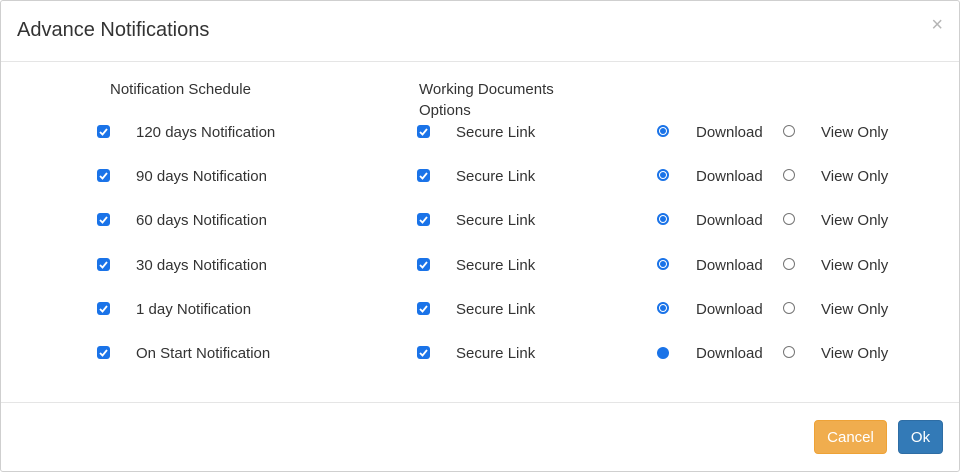 The width and height of the screenshot is (960, 472). What do you see at coordinates (486, 100) in the screenshot?
I see `working-documents-header: Working Documents Options` at bounding box center [486, 100].